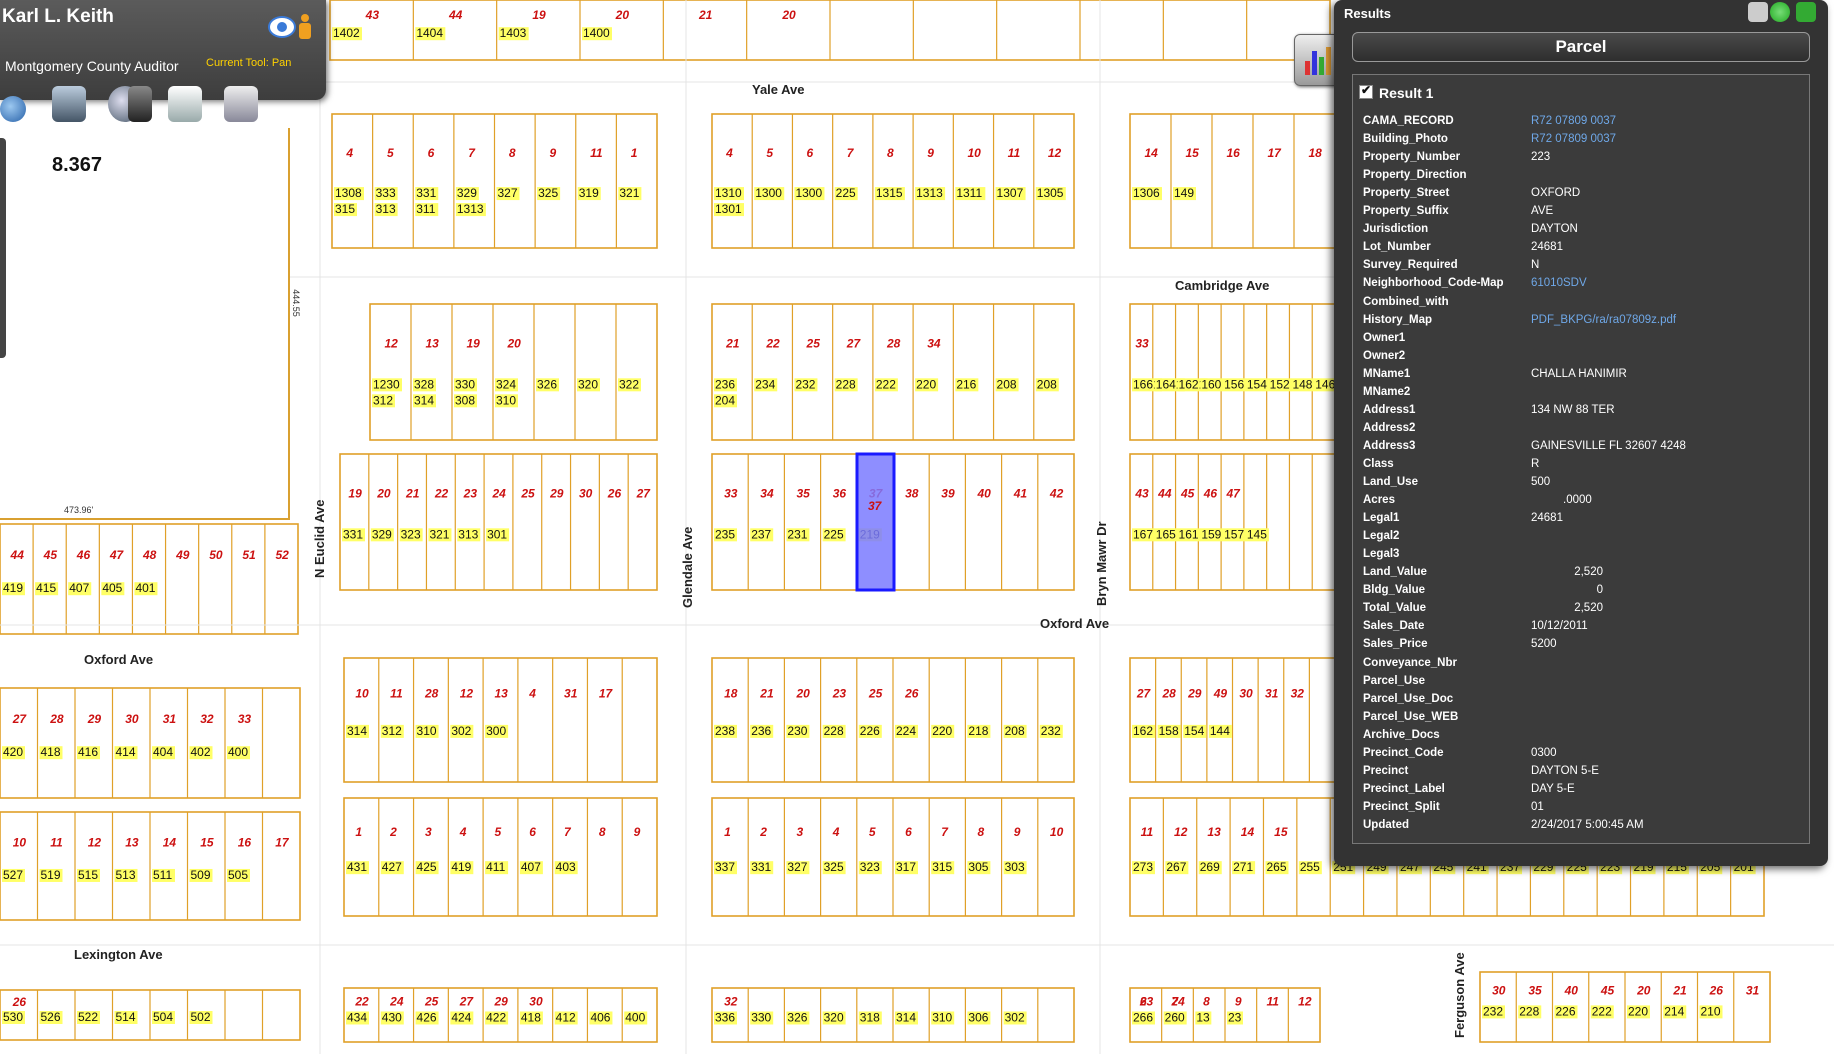 The height and width of the screenshot is (1054, 1834). What do you see at coordinates (382, 534) in the screenshot?
I see `address-label: 329` at bounding box center [382, 534].